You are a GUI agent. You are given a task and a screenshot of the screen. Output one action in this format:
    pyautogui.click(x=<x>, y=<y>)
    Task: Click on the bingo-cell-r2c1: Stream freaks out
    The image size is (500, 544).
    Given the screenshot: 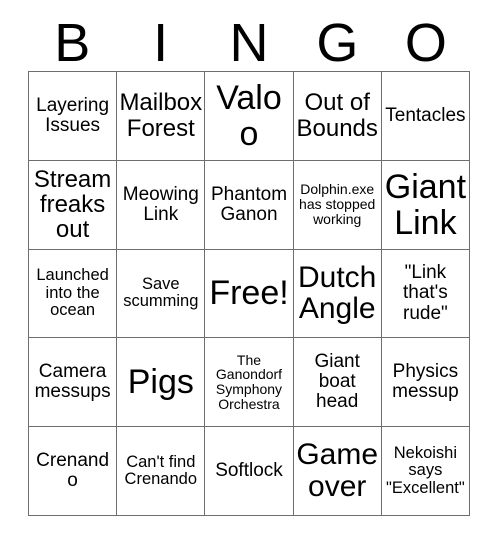 What is the action you would take?
    pyautogui.click(x=73, y=205)
    